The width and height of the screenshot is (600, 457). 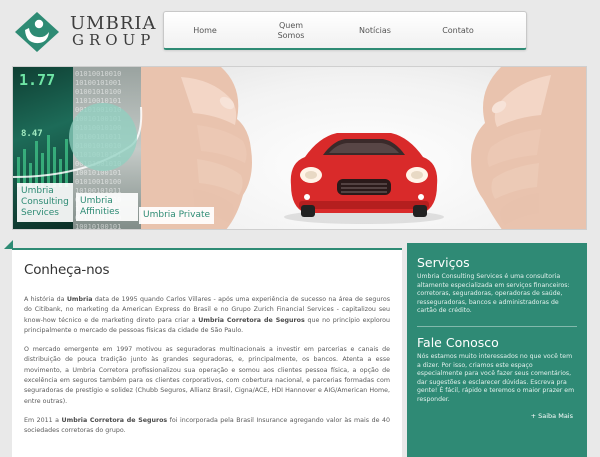 I want to click on nav-noticias: Notícias, so click(x=375, y=30).